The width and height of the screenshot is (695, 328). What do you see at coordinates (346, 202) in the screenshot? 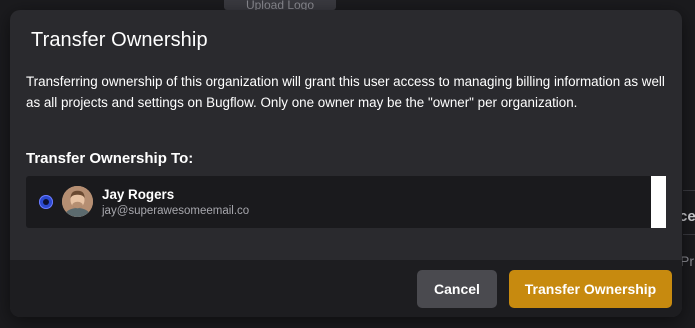
I see `user-list: Jay Rogers jay@superawesomeemail.co` at bounding box center [346, 202].